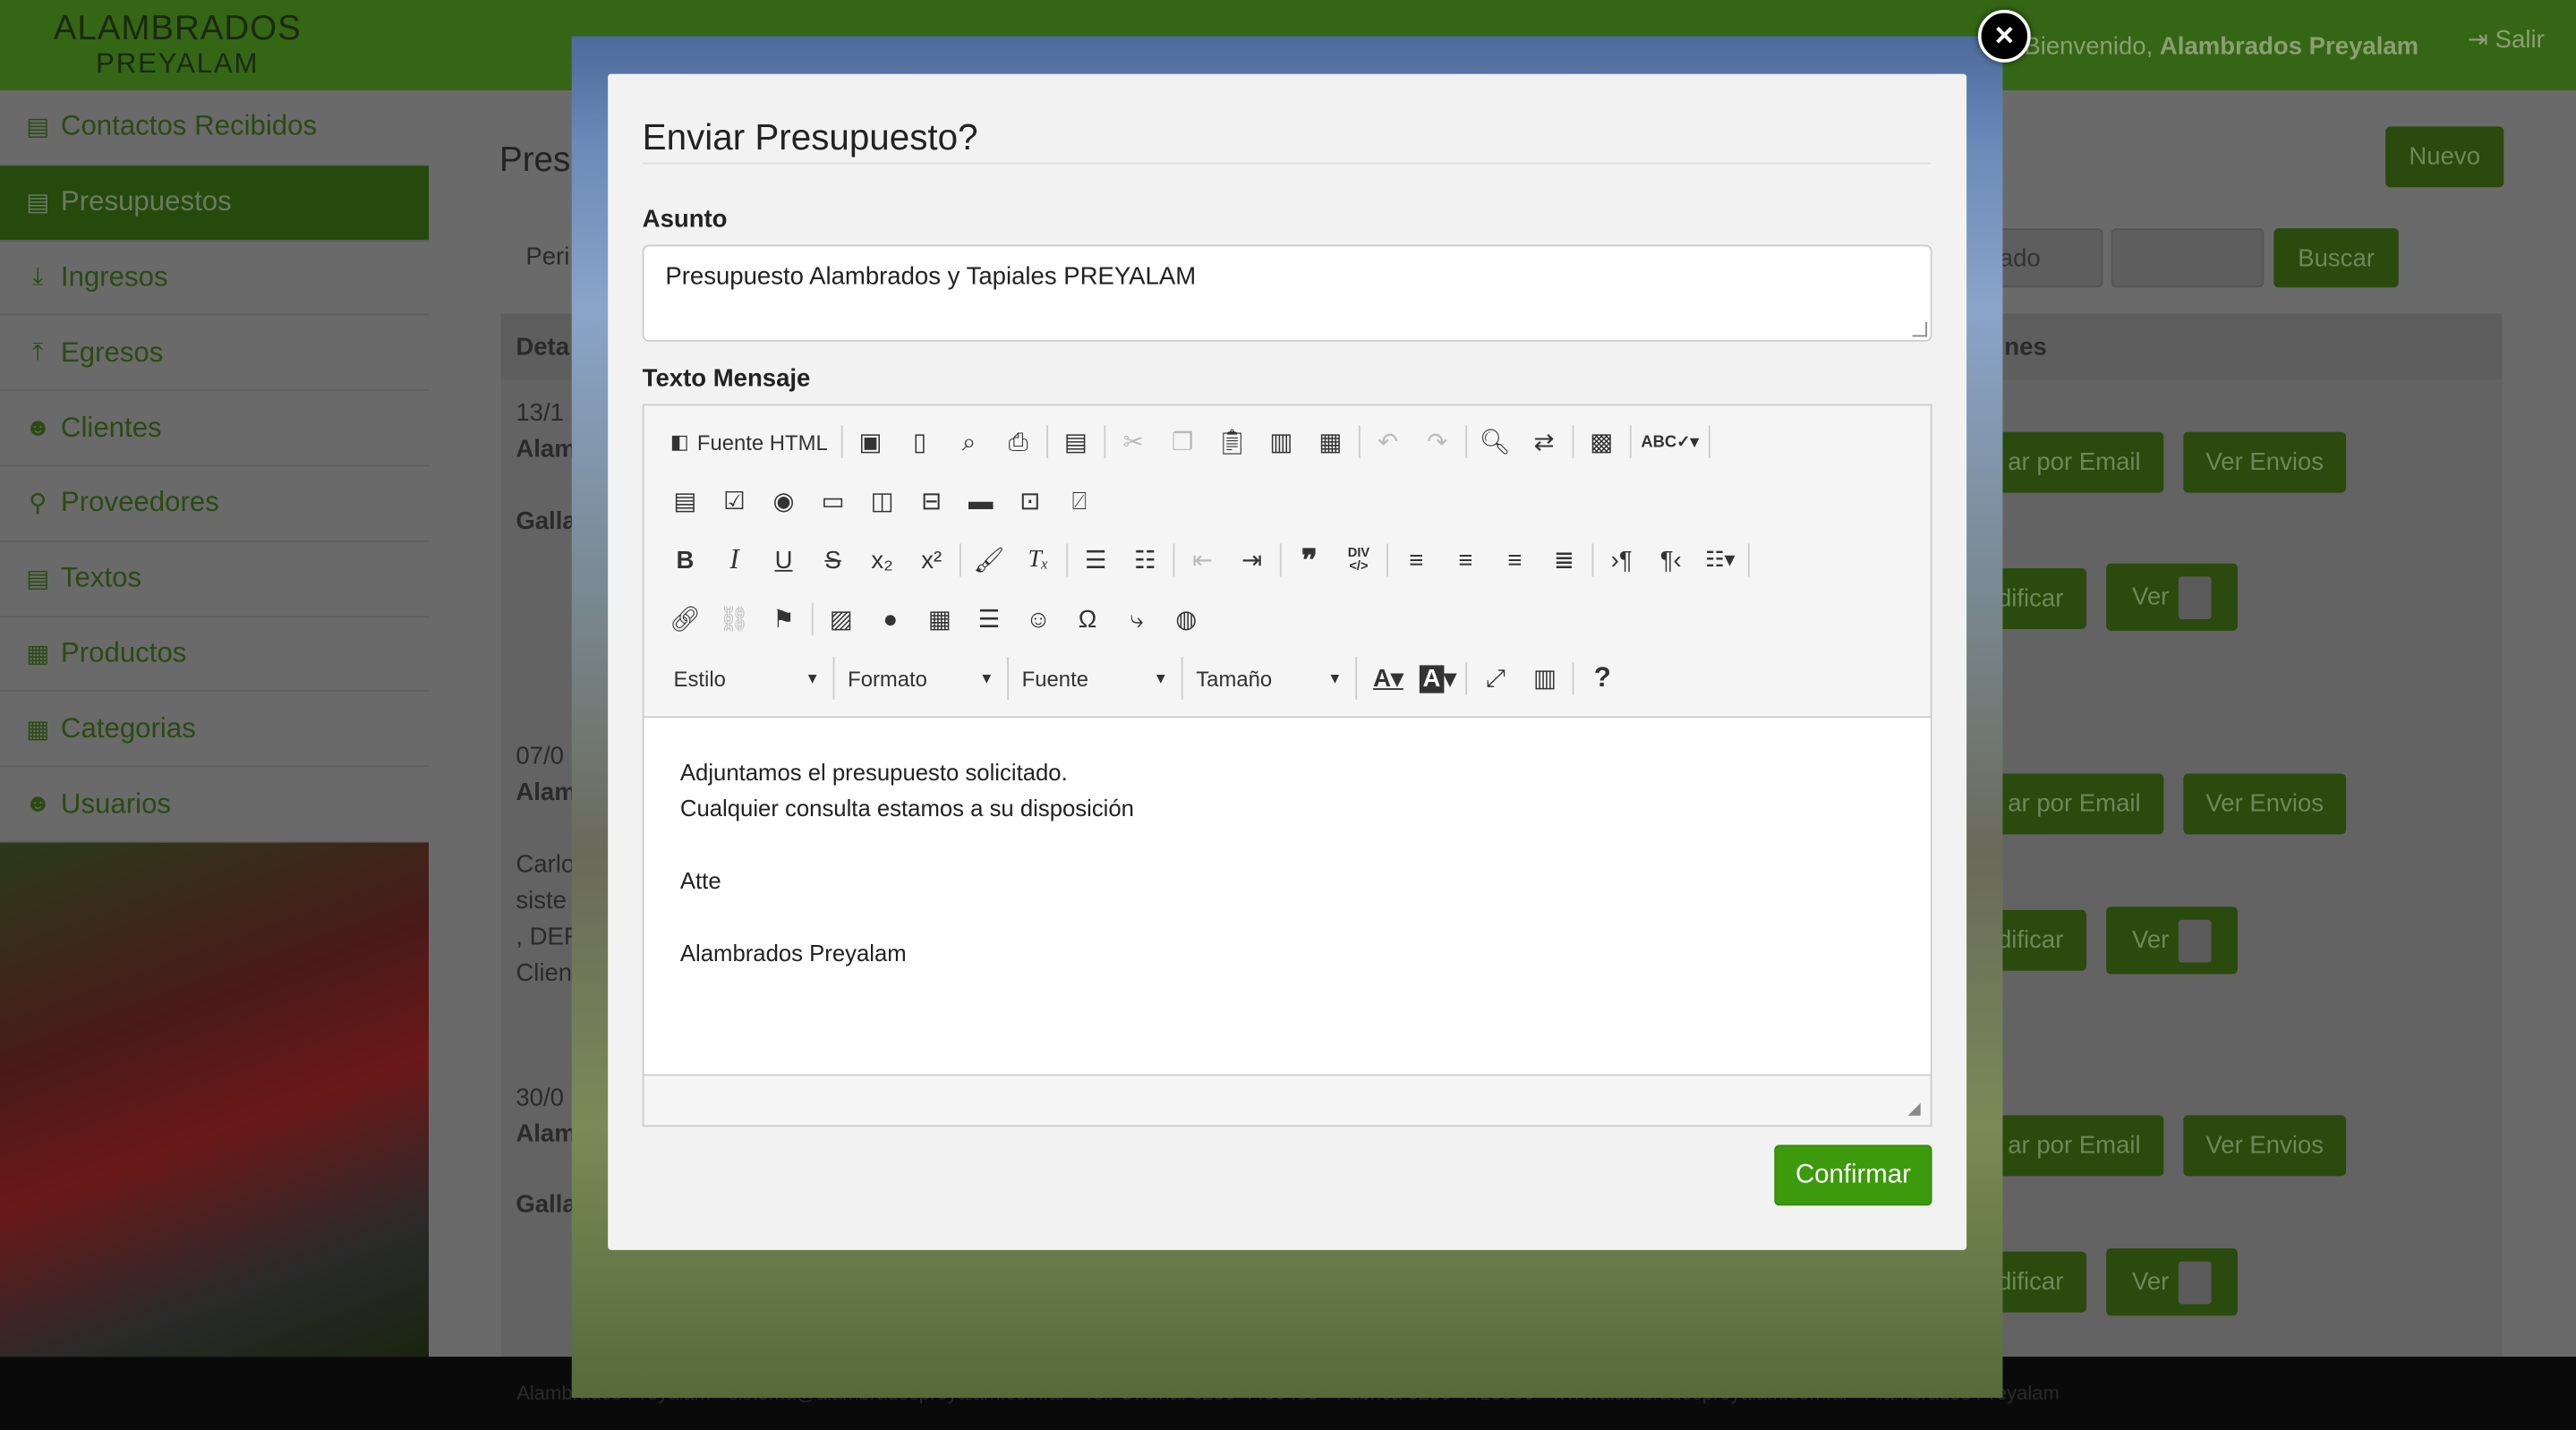  I want to click on logout-link: ⇥ Salir, so click(2506, 40).